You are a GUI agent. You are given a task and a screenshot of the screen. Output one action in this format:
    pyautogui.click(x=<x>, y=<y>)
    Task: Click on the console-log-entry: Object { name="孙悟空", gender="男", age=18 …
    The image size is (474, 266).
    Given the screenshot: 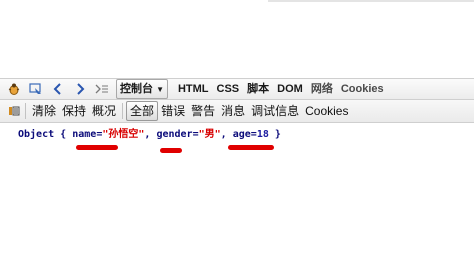 What is the action you would take?
    pyautogui.click(x=149, y=132)
    